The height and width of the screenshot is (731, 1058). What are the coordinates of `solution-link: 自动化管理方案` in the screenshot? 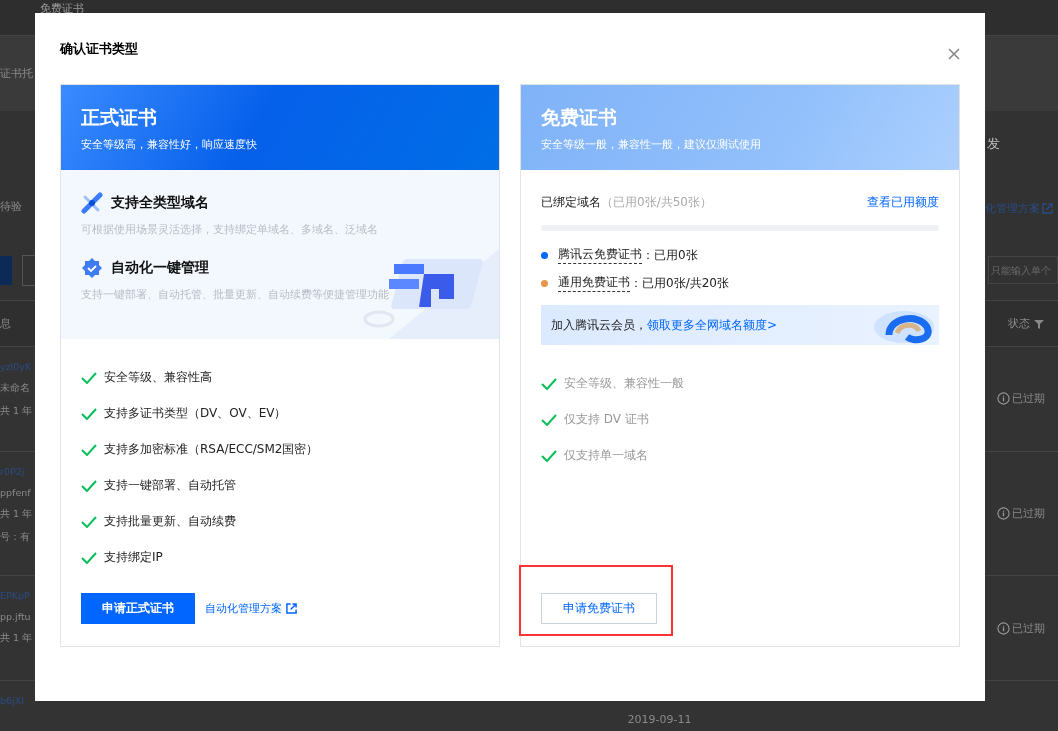 It's located at (251, 608).